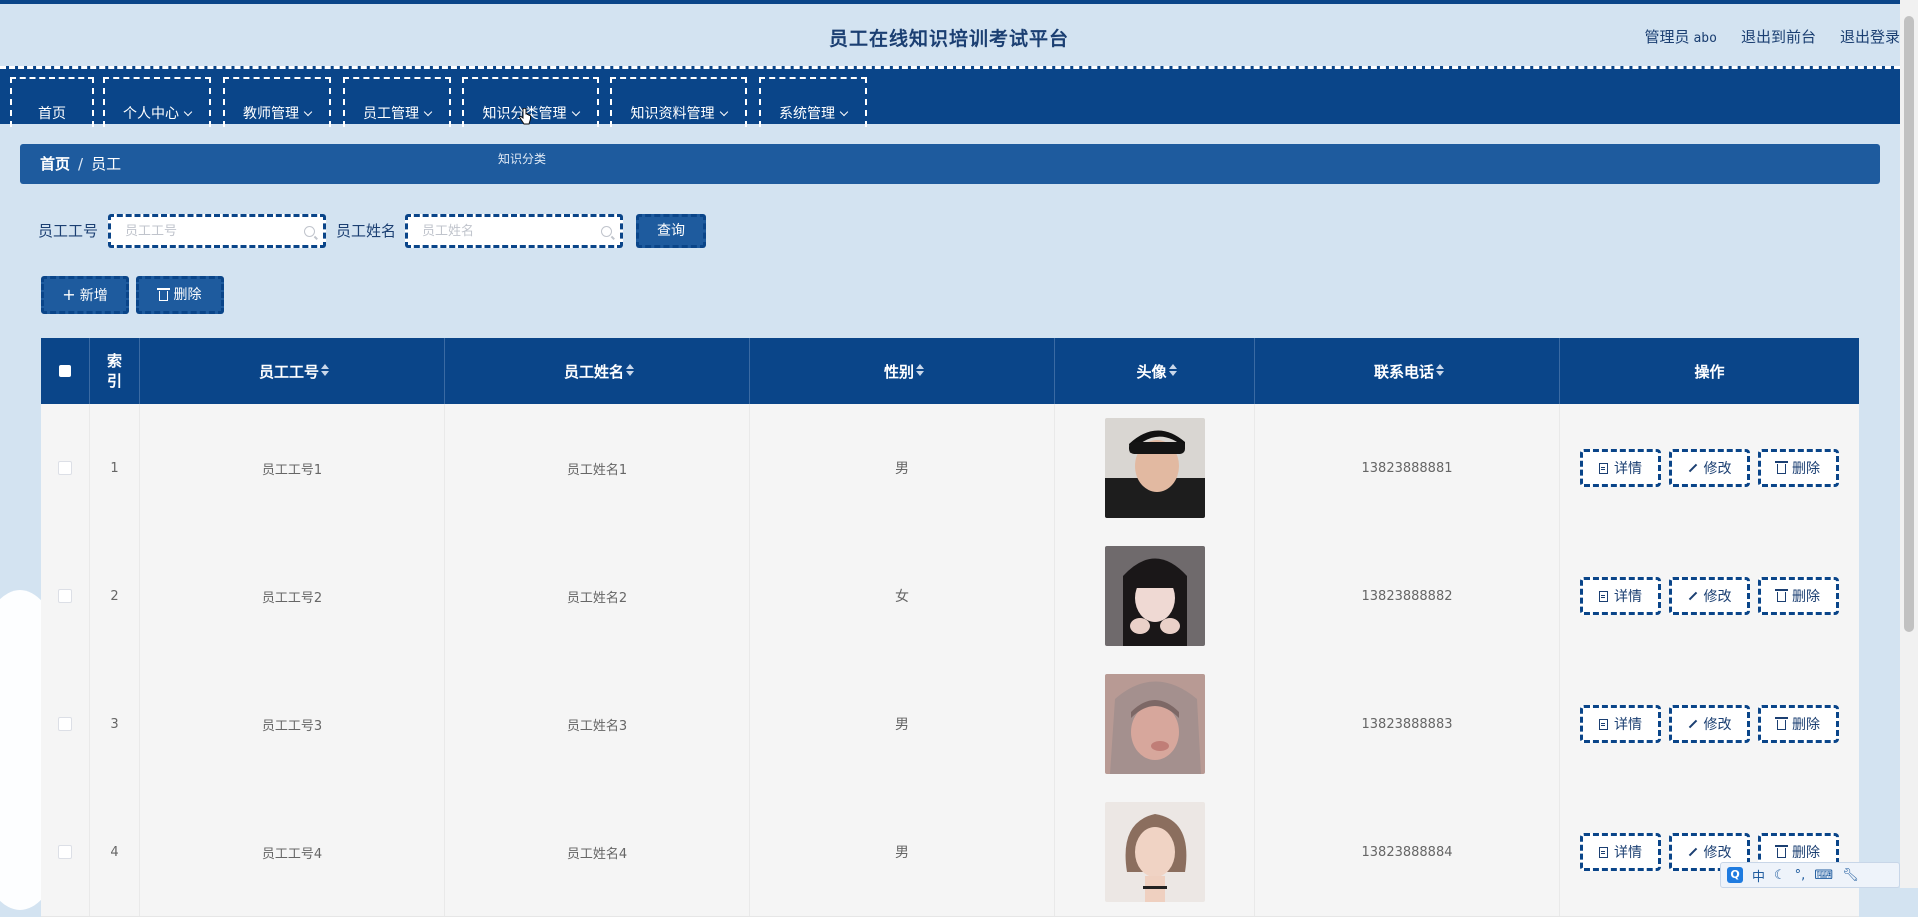 The image size is (1918, 917). Describe the element at coordinates (950, 468) in the screenshot. I see `table-row: 1 员工工号1 员工姓名1 男 13823888881 详情 修改 删除` at that location.